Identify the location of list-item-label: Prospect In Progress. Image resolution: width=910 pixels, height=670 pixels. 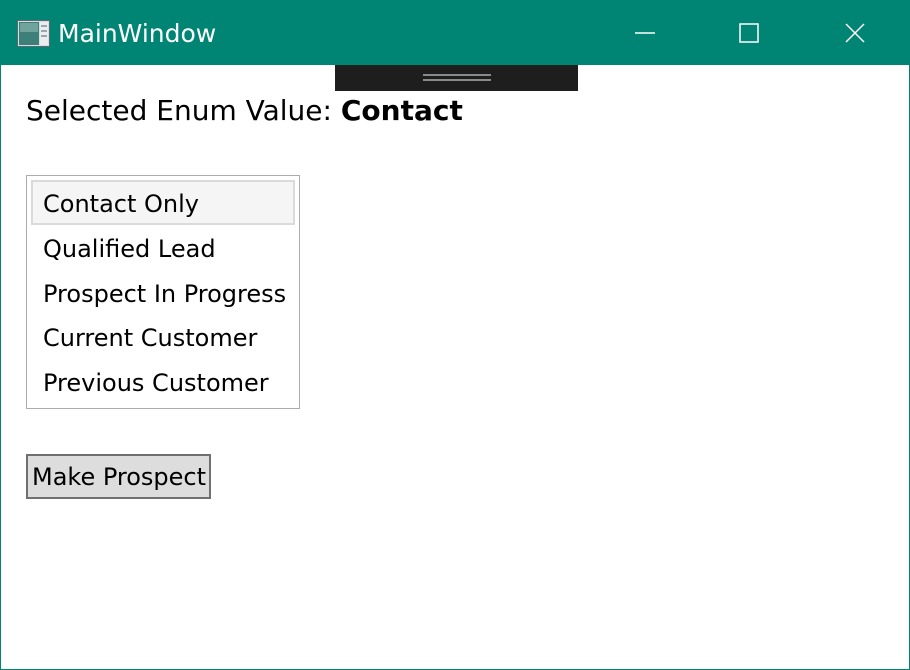
(165, 293).